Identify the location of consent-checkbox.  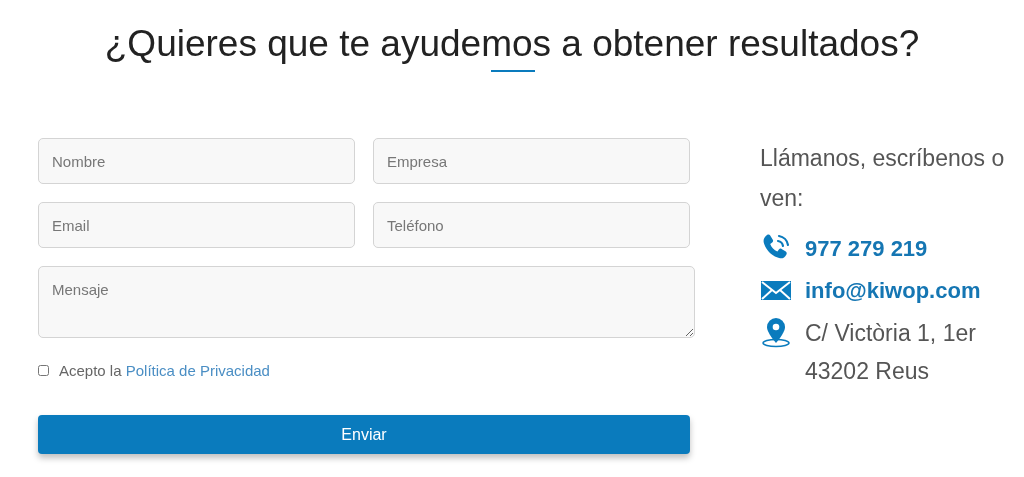
(43, 370).